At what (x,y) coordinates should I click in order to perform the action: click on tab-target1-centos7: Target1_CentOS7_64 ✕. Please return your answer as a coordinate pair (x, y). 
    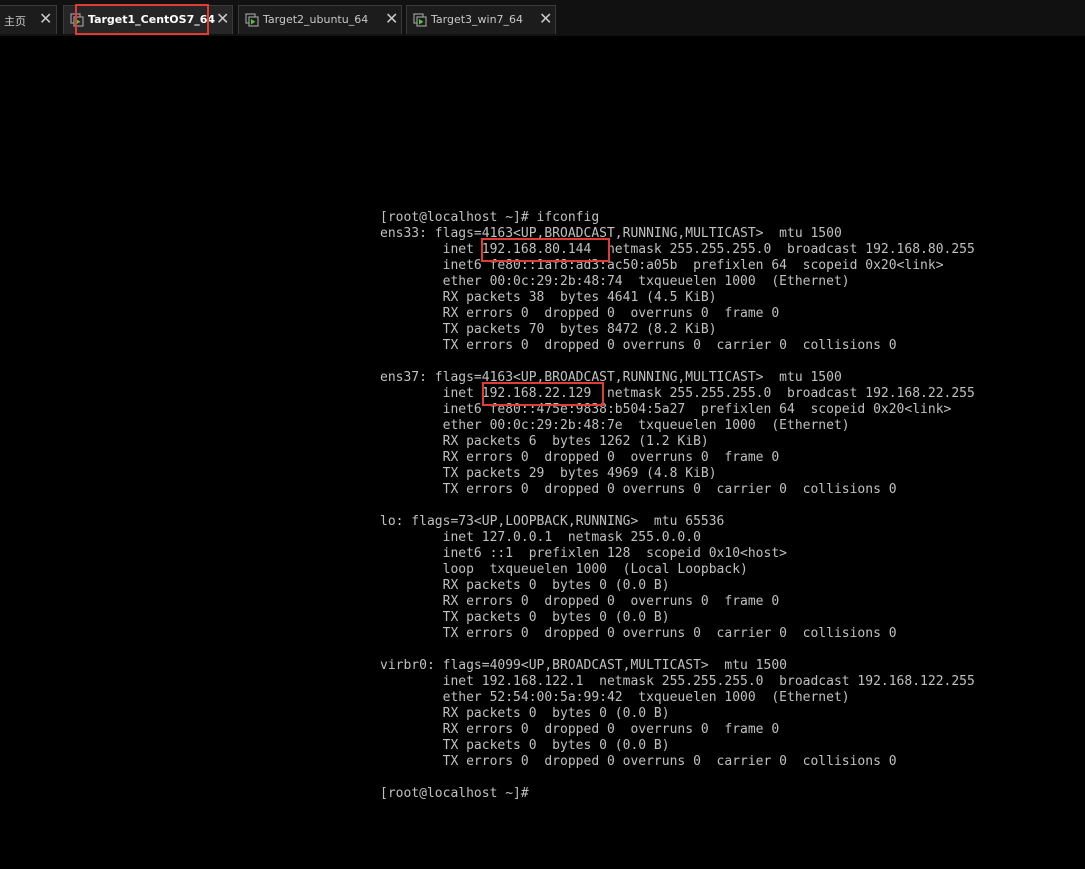
    Looking at the image, I should click on (148, 19).